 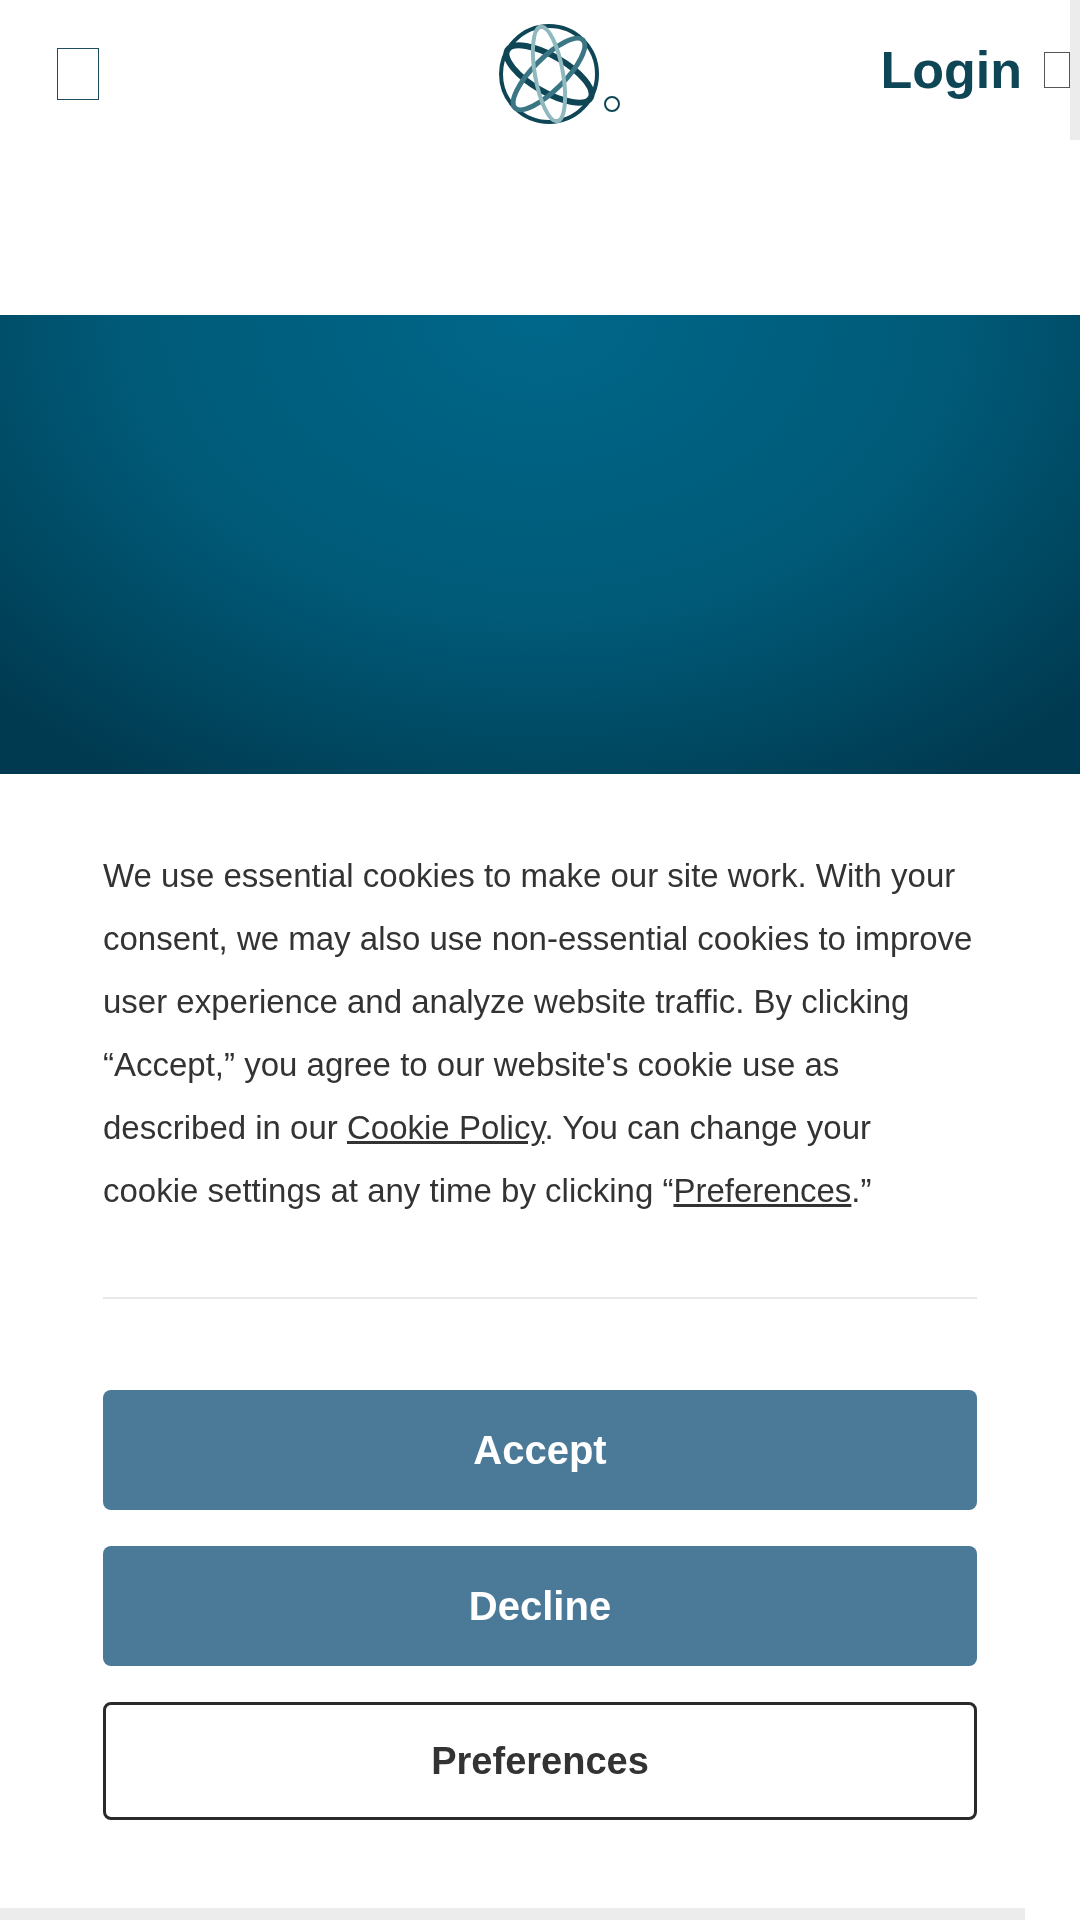 What do you see at coordinates (538, 1033) in the screenshot?
I see `cookie-notice: We use essential cookies to make our site work. With your consent, we may also use non-essential cookies to improve user experience and analyze website traffic. By clicking “Accept,” you agree to our website's cookie use as described in our Cookie Policy. You can change your cookie settings at any time by clicking “Preferences.”` at bounding box center [538, 1033].